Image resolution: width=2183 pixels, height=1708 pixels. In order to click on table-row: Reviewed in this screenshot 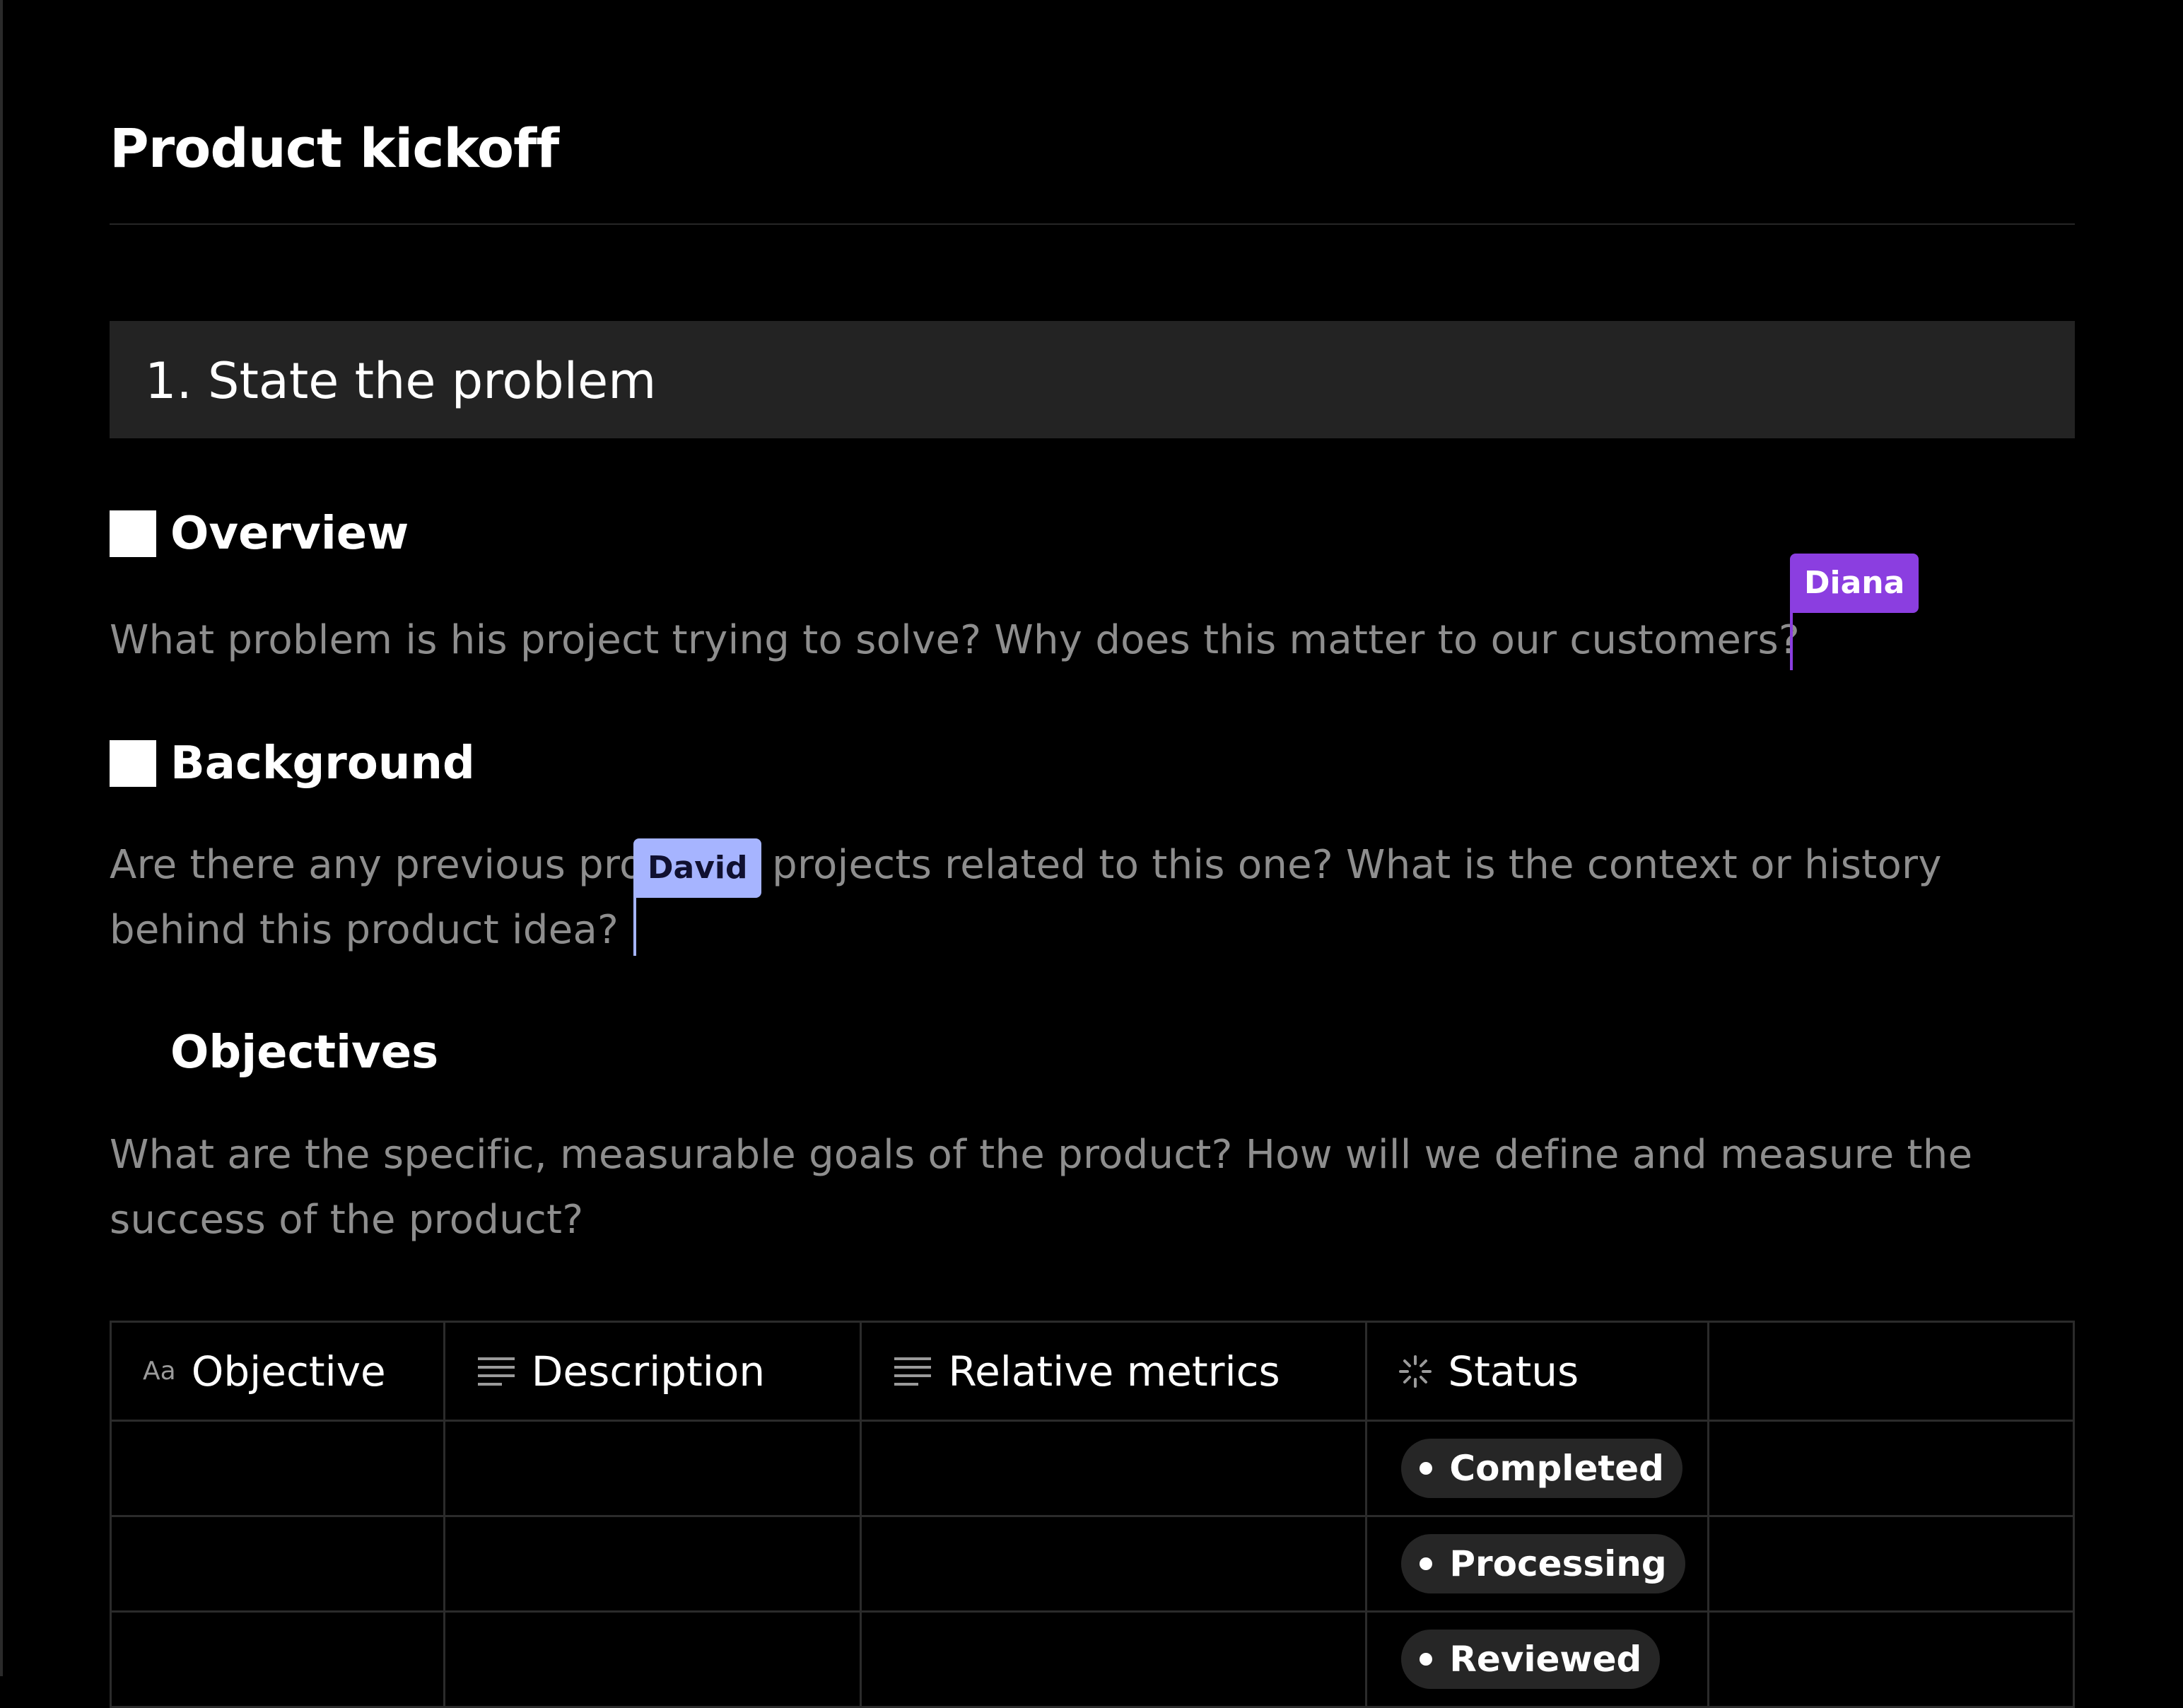, I will do `click(1092, 1659)`.